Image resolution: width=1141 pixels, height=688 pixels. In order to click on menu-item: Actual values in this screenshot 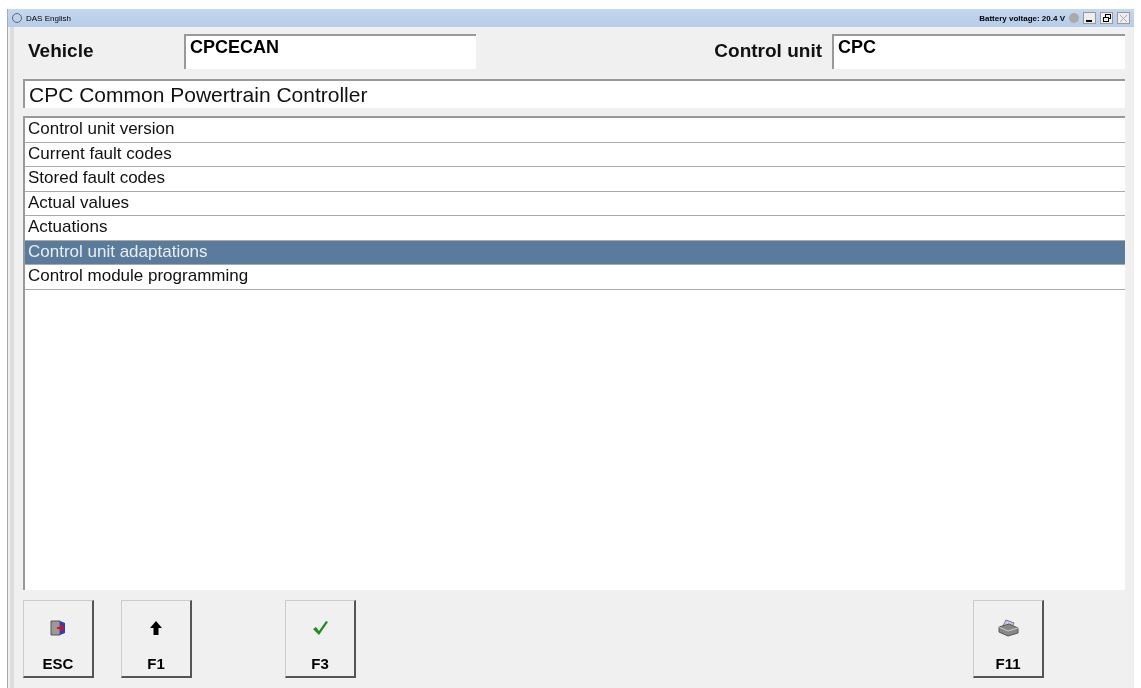, I will do `click(575, 203)`.